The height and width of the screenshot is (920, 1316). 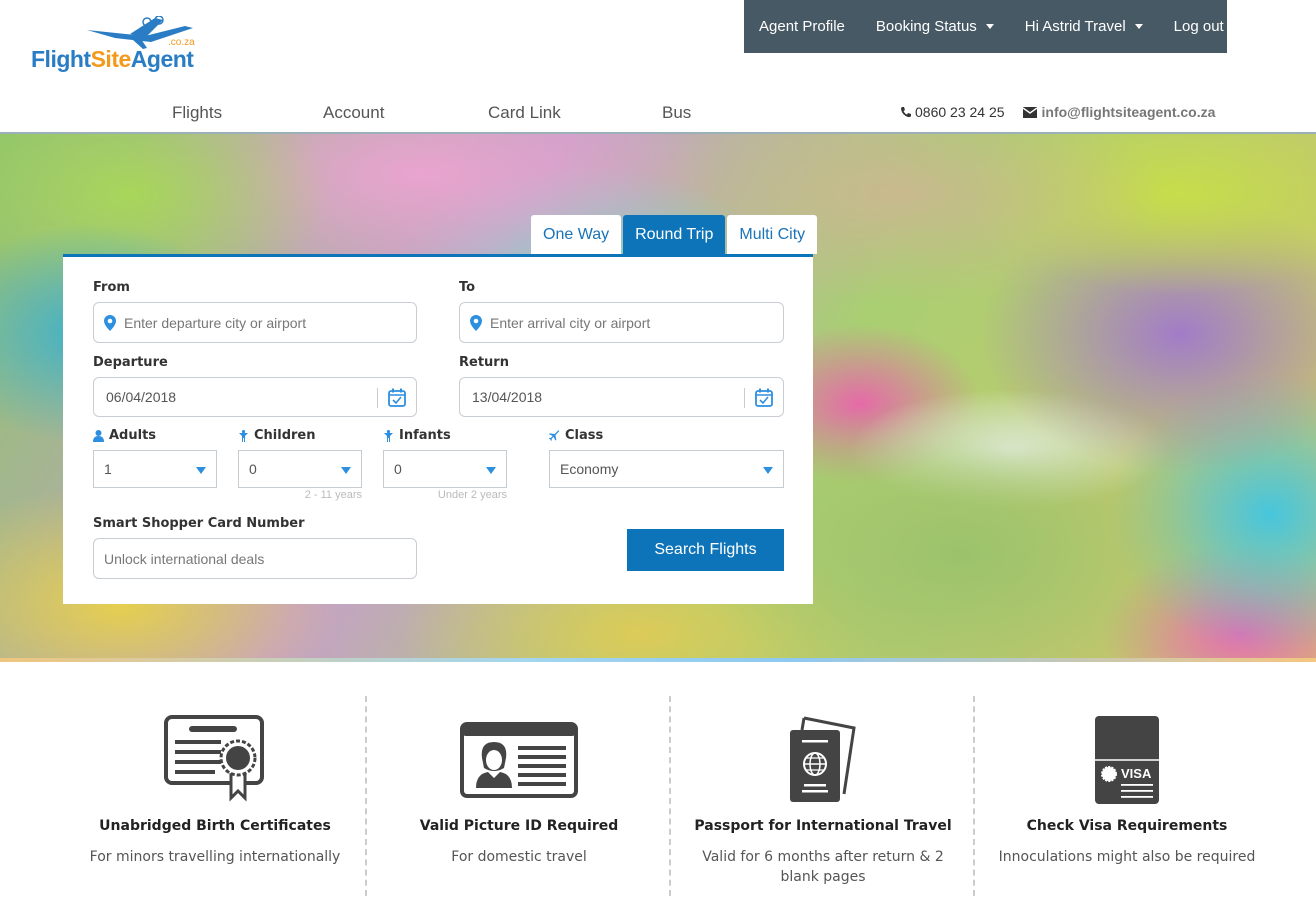 I want to click on certificate-icon, so click(x=214, y=758).